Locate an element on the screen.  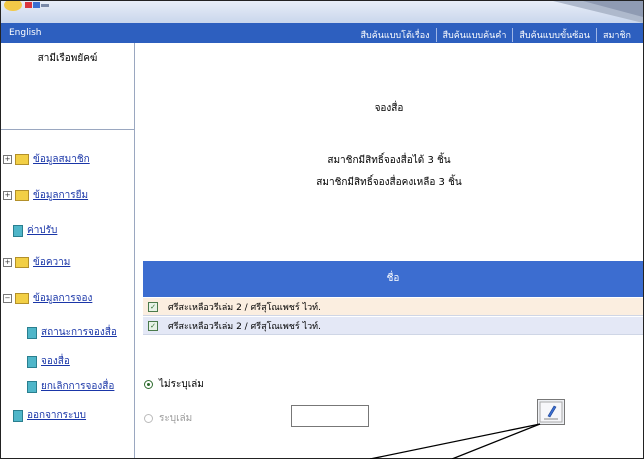
submit-reservation-button is located at coordinates (551, 412).